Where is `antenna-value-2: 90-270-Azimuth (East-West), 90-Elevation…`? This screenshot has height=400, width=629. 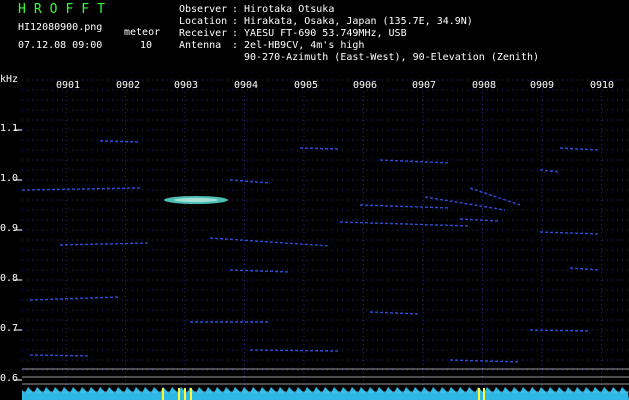 antenna-value-2: 90-270-Azimuth (East-West), 90-Elevation… is located at coordinates (392, 57).